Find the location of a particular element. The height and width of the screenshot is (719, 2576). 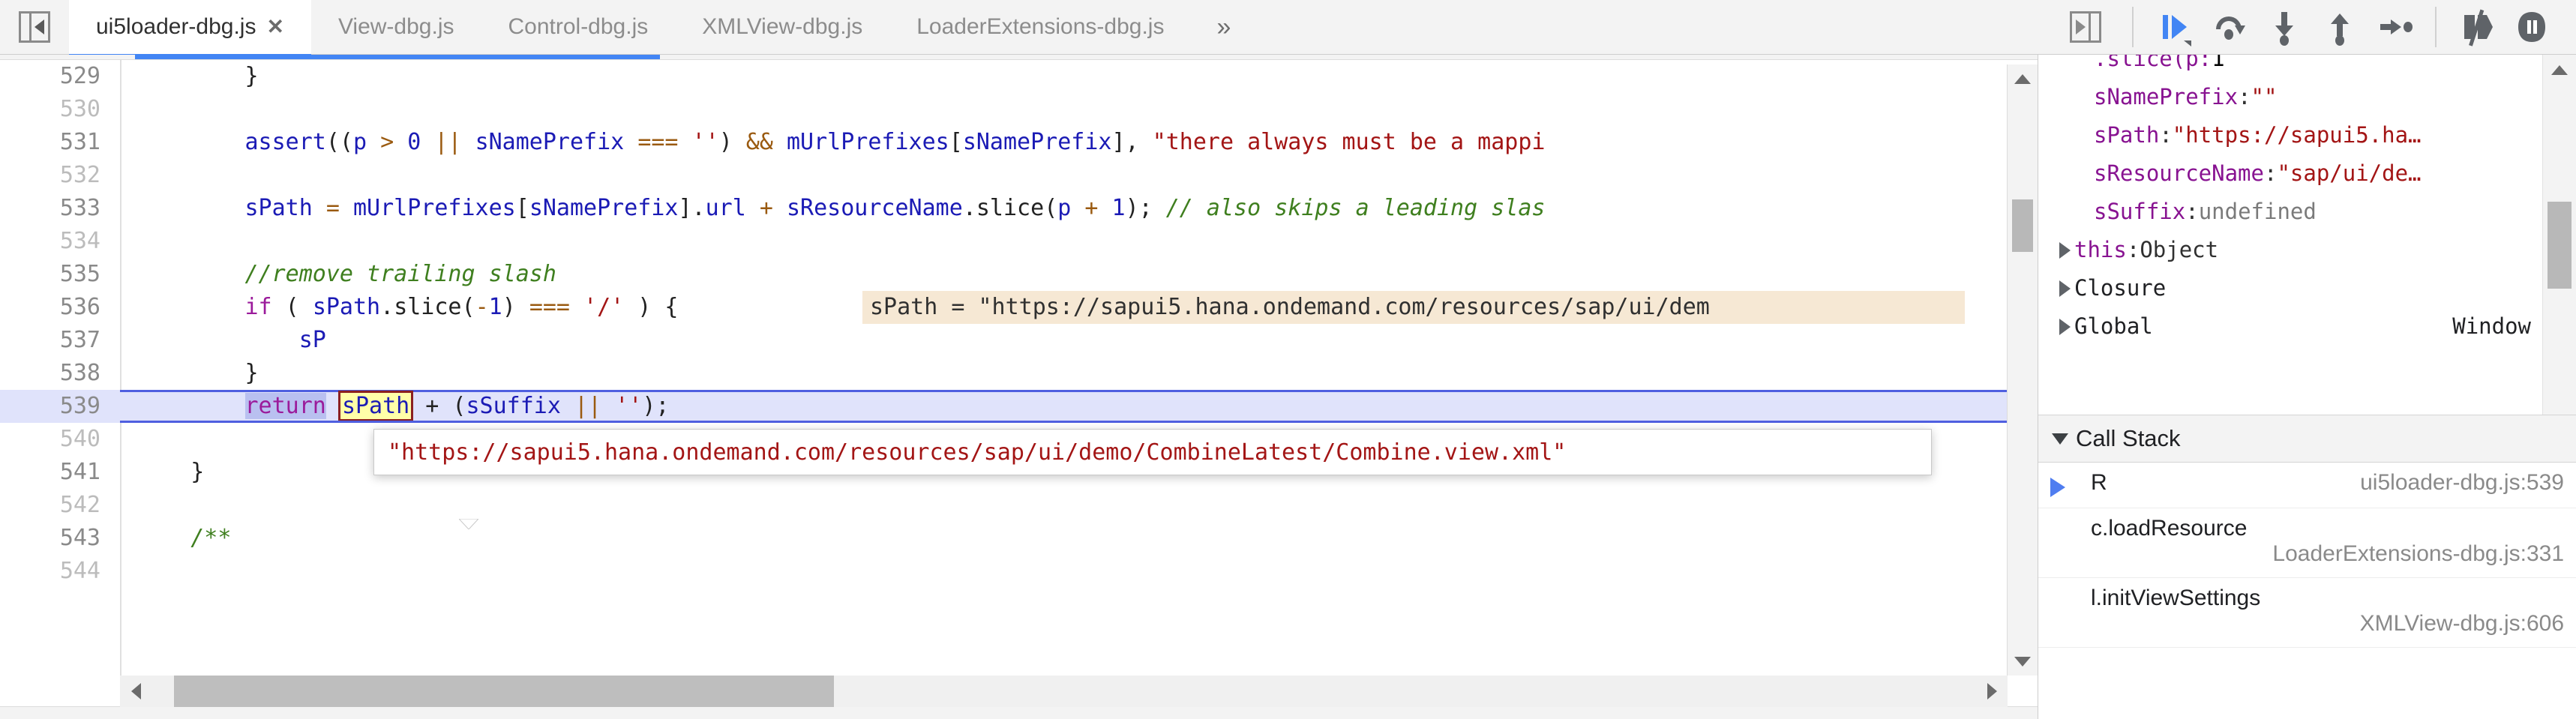

code-token: || is located at coordinates (448, 142).